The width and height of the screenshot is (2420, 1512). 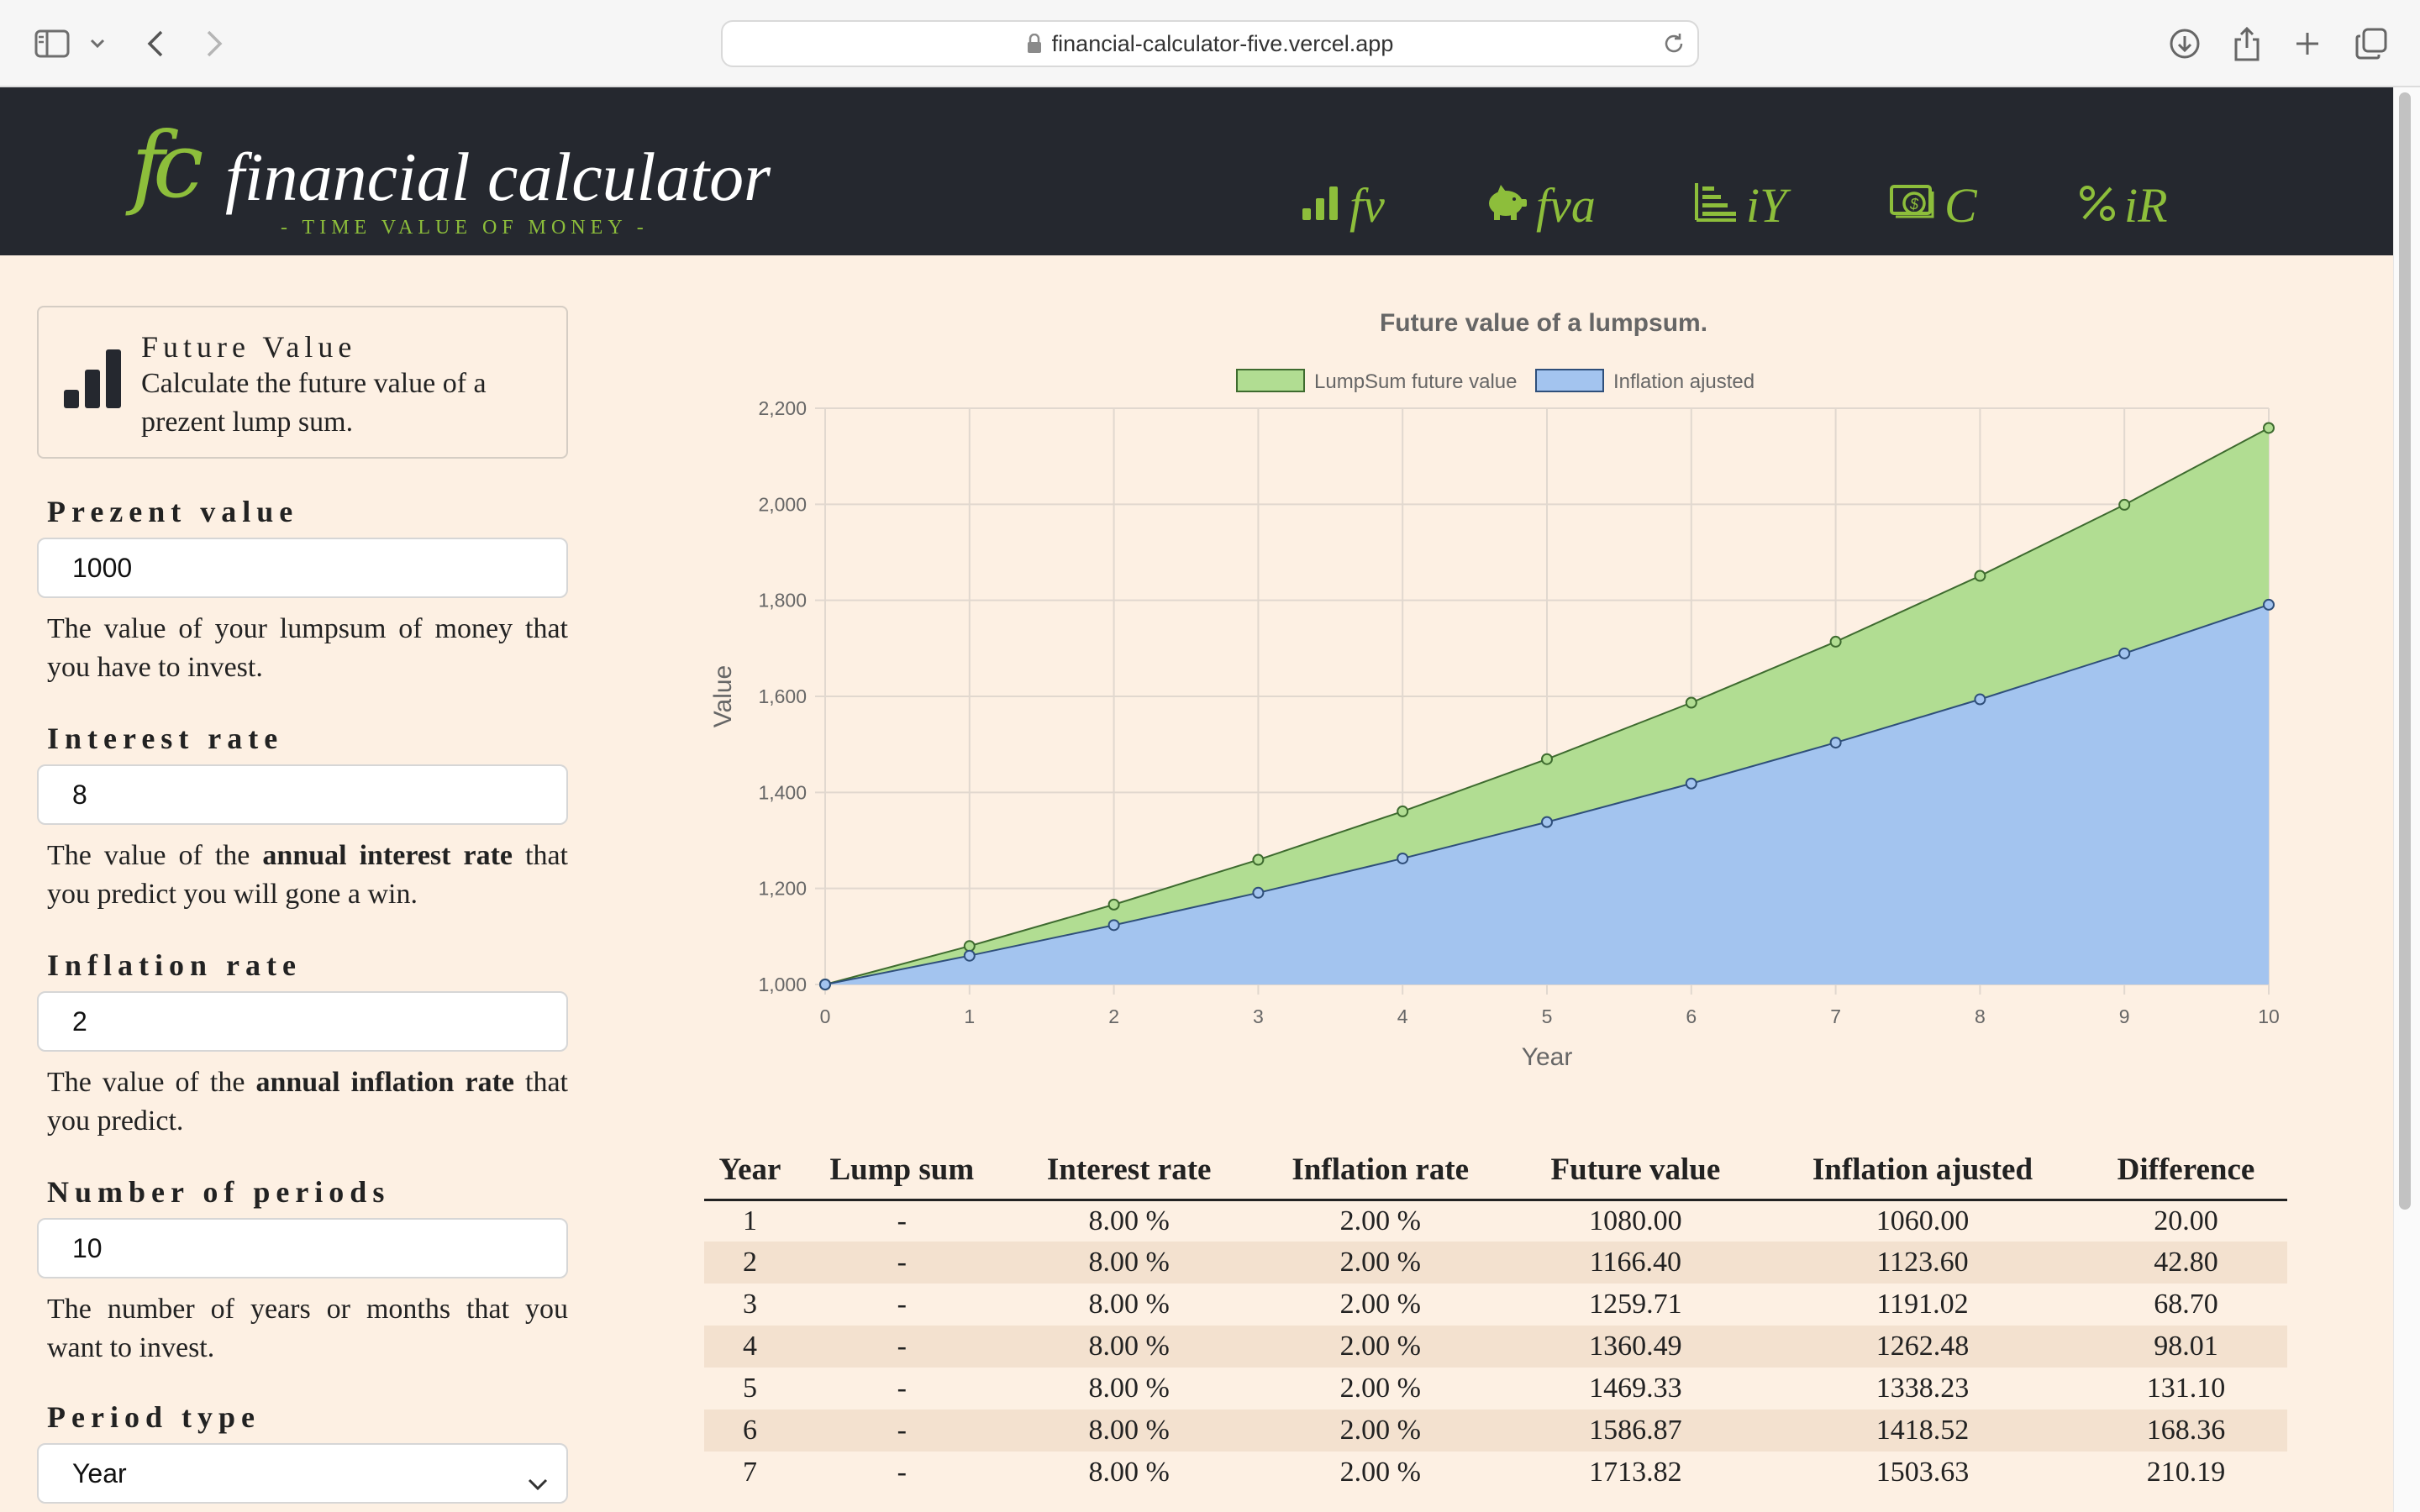 What do you see at coordinates (302, 794) in the screenshot?
I see `interest-rate-input` at bounding box center [302, 794].